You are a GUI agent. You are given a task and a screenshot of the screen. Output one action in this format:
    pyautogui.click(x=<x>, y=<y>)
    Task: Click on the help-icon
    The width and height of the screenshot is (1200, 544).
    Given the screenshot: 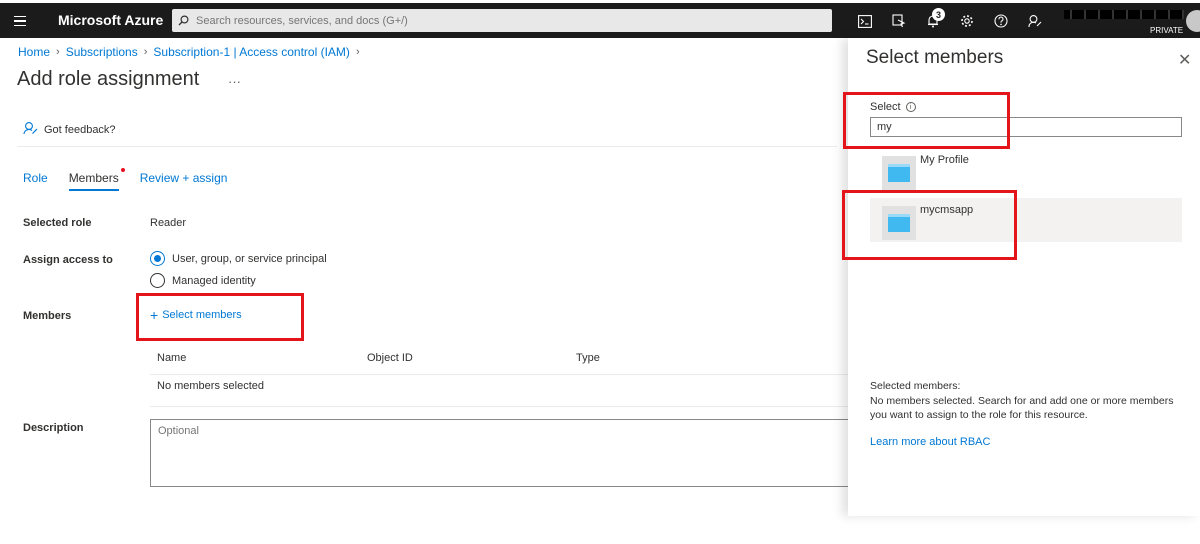 What is the action you would take?
    pyautogui.click(x=1001, y=21)
    